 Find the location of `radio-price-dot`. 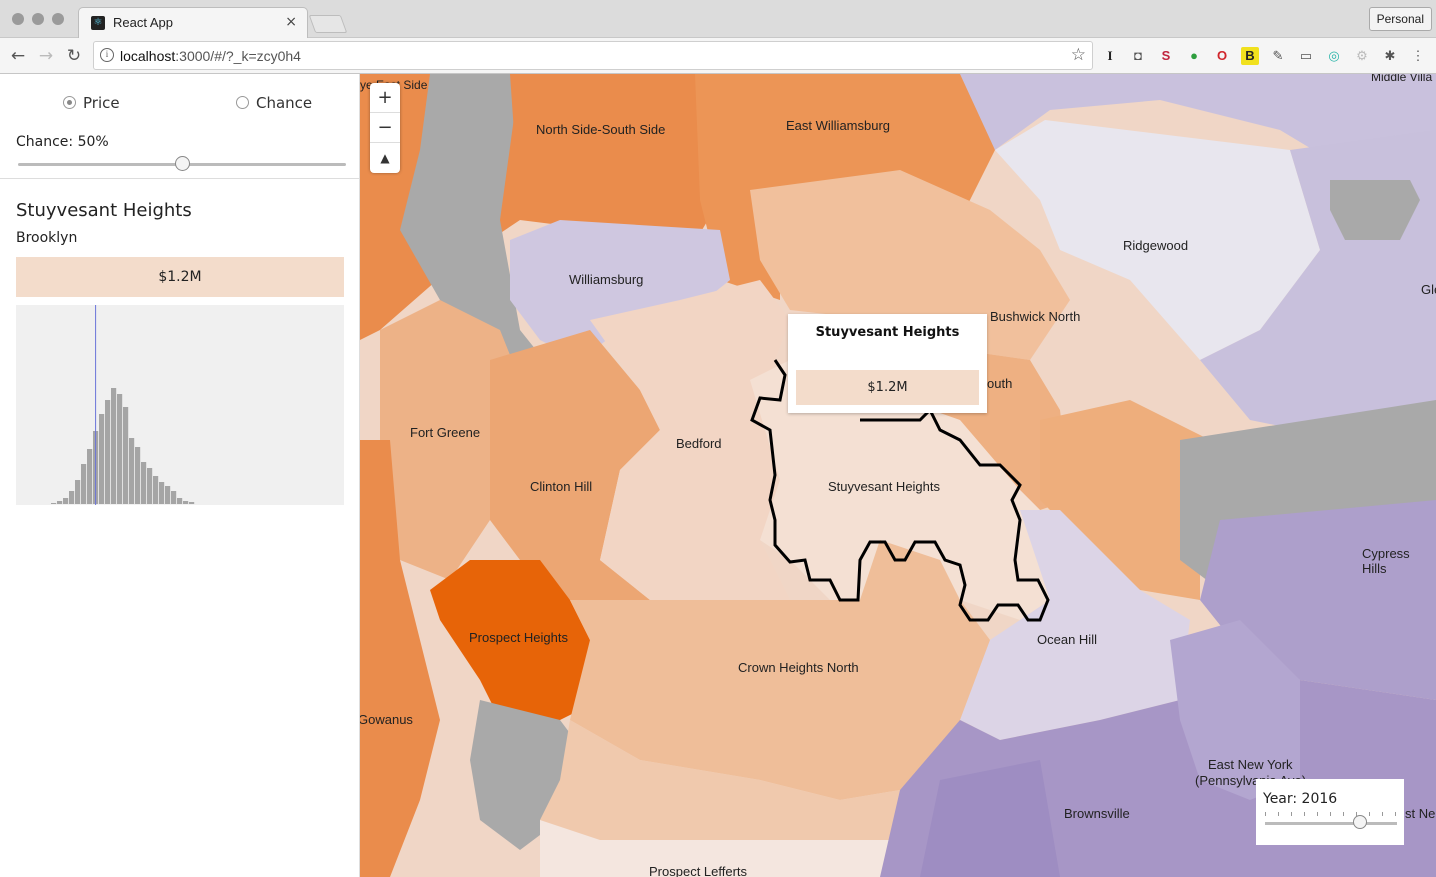

radio-price-dot is located at coordinates (69, 102).